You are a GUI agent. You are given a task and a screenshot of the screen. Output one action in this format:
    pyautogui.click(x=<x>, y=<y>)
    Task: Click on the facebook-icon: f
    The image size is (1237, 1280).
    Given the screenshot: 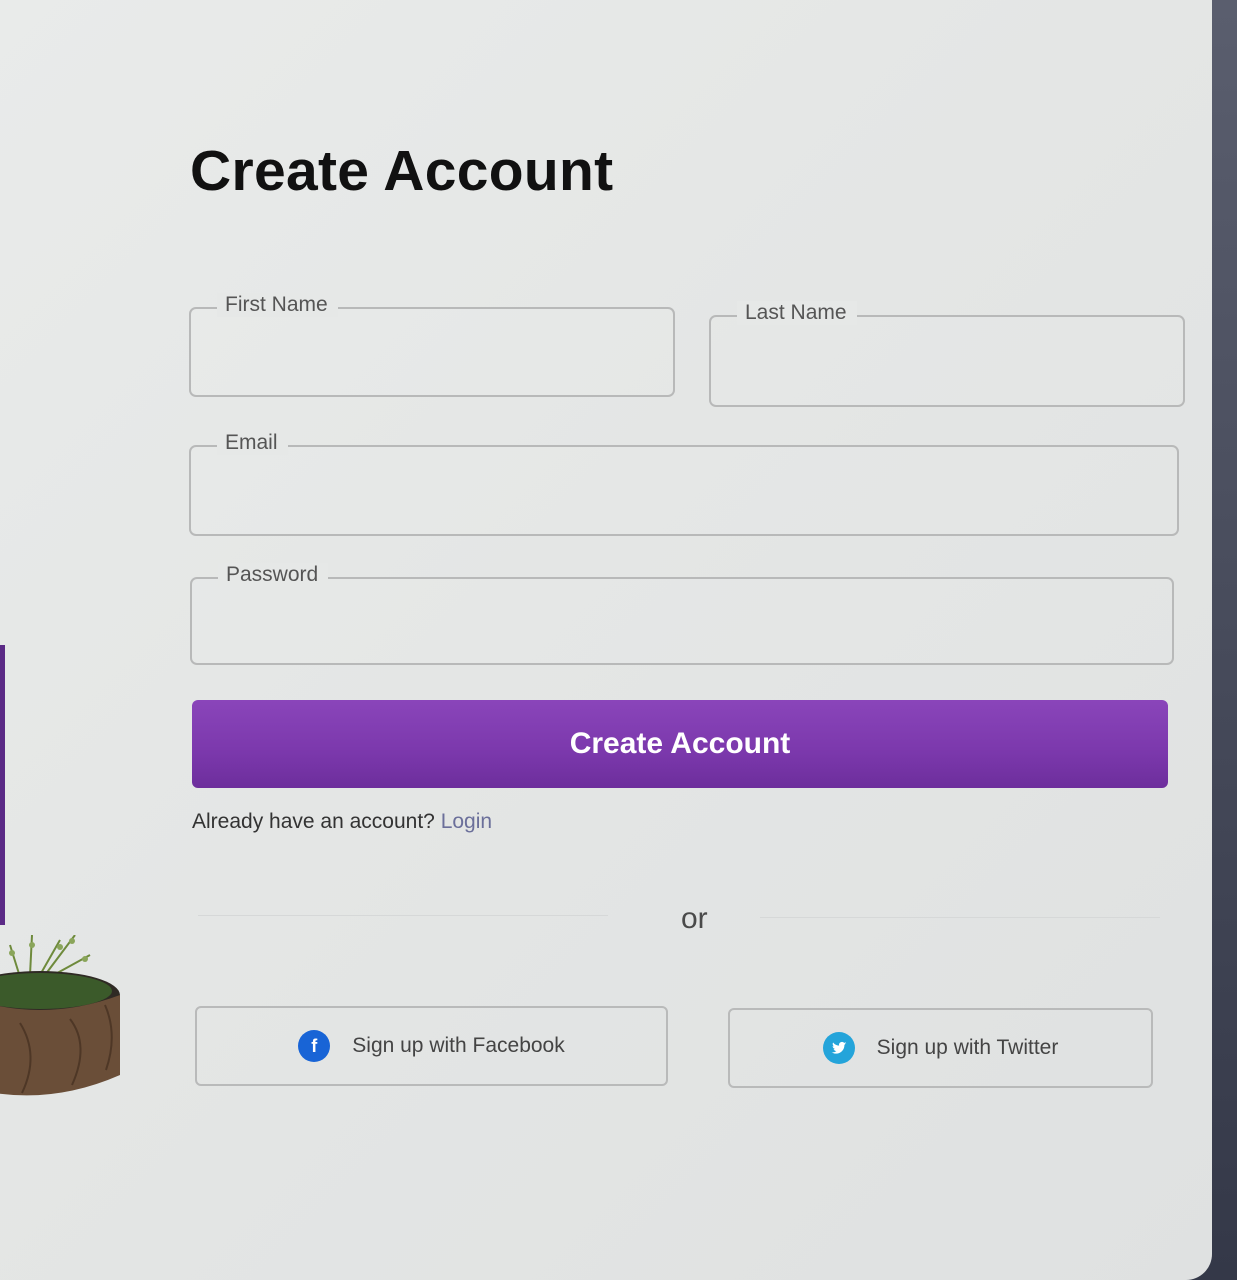 What is the action you would take?
    pyautogui.click(x=314, y=1046)
    